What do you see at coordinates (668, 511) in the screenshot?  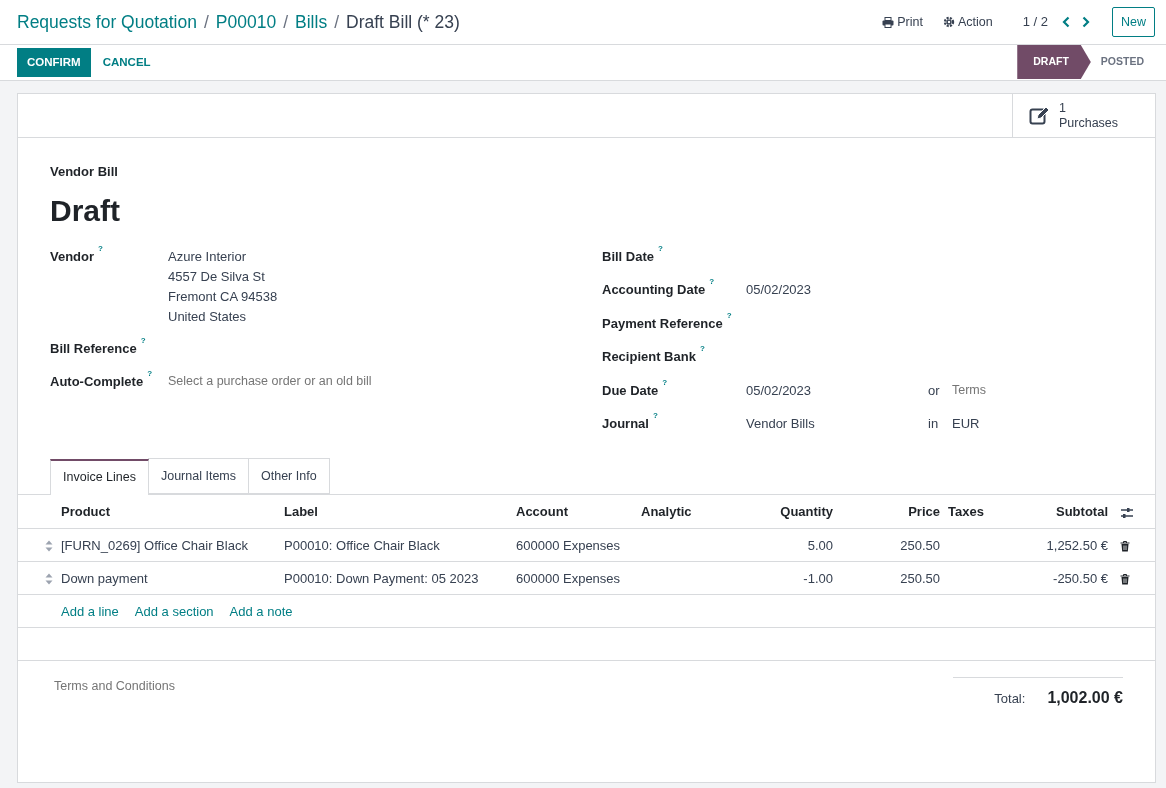 I see `column-header: Analytic` at bounding box center [668, 511].